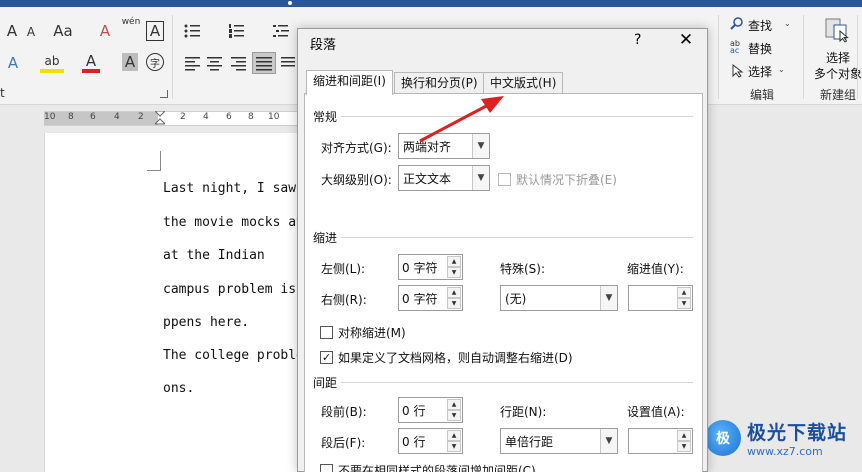 Image resolution: width=862 pixels, height=472 pixels. What do you see at coordinates (523, 269) in the screenshot?
I see `special-indent-label: 特殊(S):` at bounding box center [523, 269].